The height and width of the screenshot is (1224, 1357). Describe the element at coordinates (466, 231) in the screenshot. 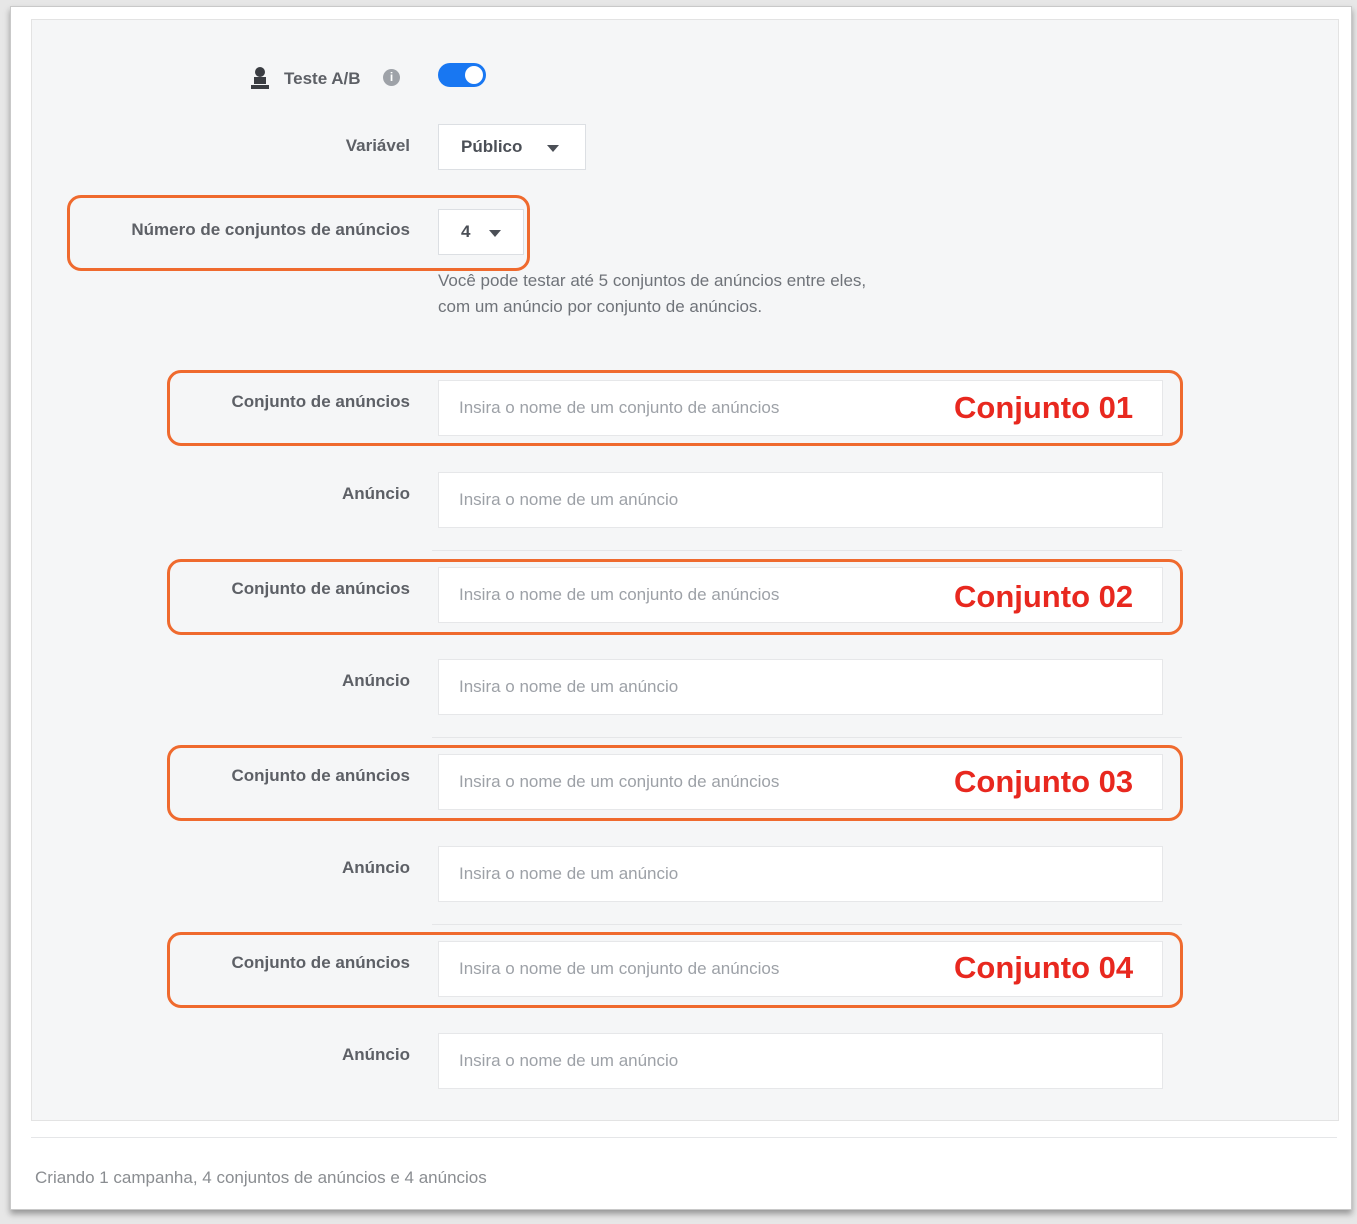

I see `count-value: 4` at that location.